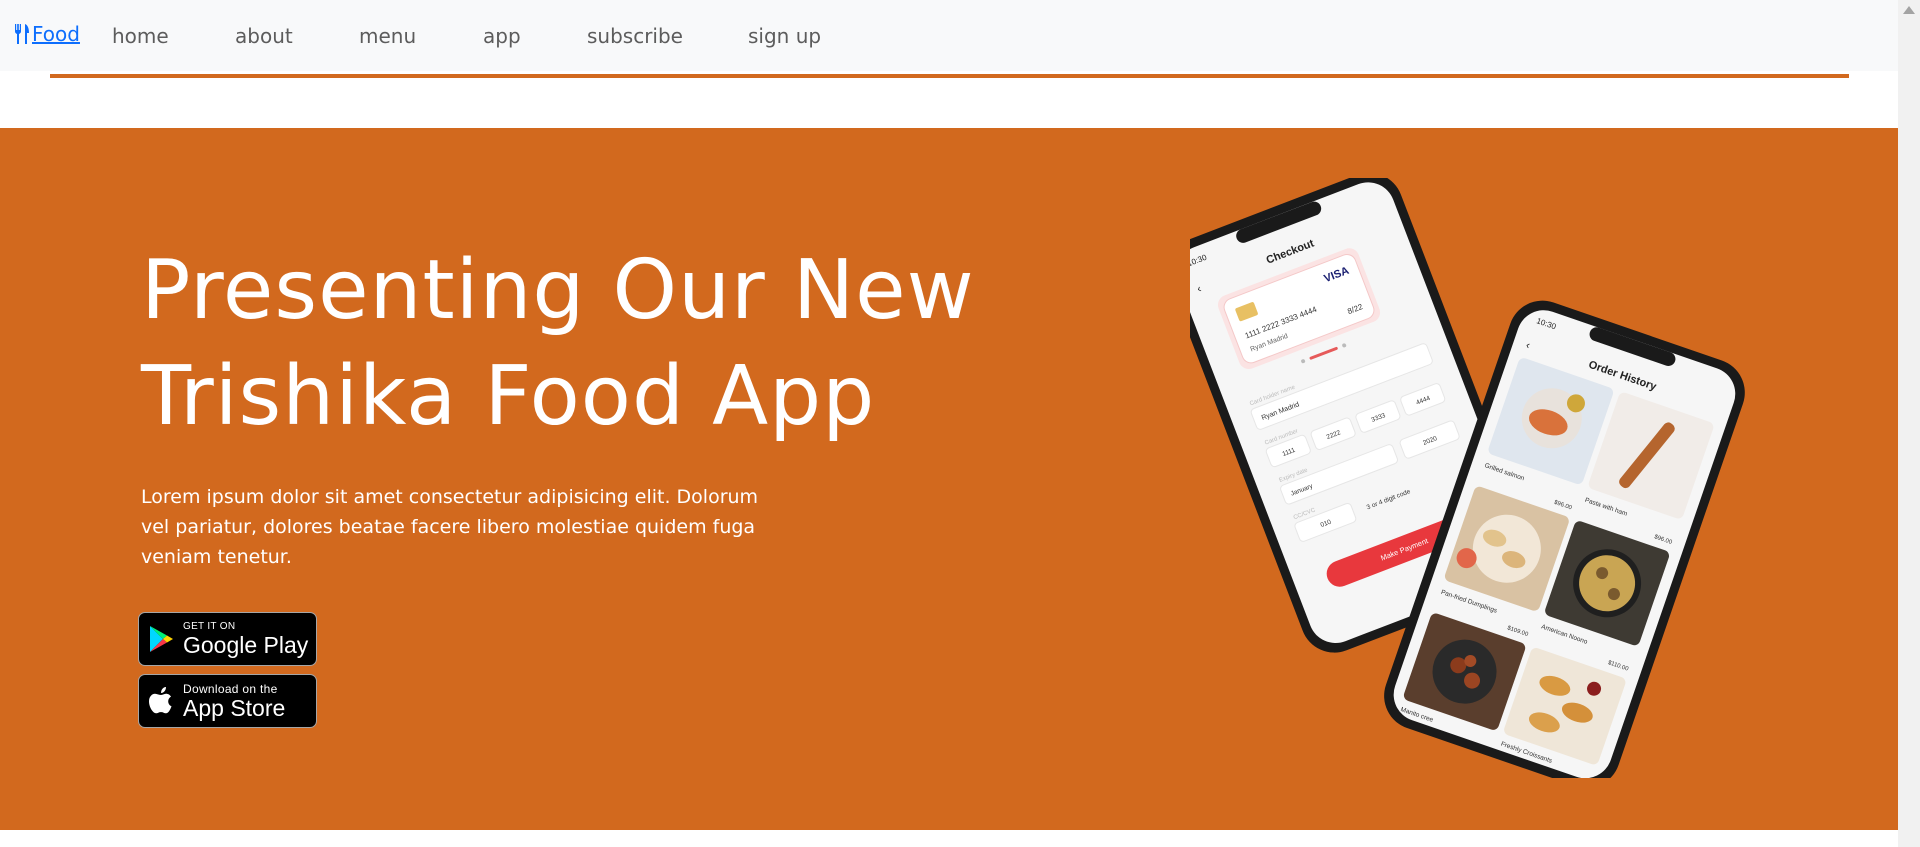 This screenshot has height=847, width=1920. I want to click on brand-label: Food, so click(56, 34).